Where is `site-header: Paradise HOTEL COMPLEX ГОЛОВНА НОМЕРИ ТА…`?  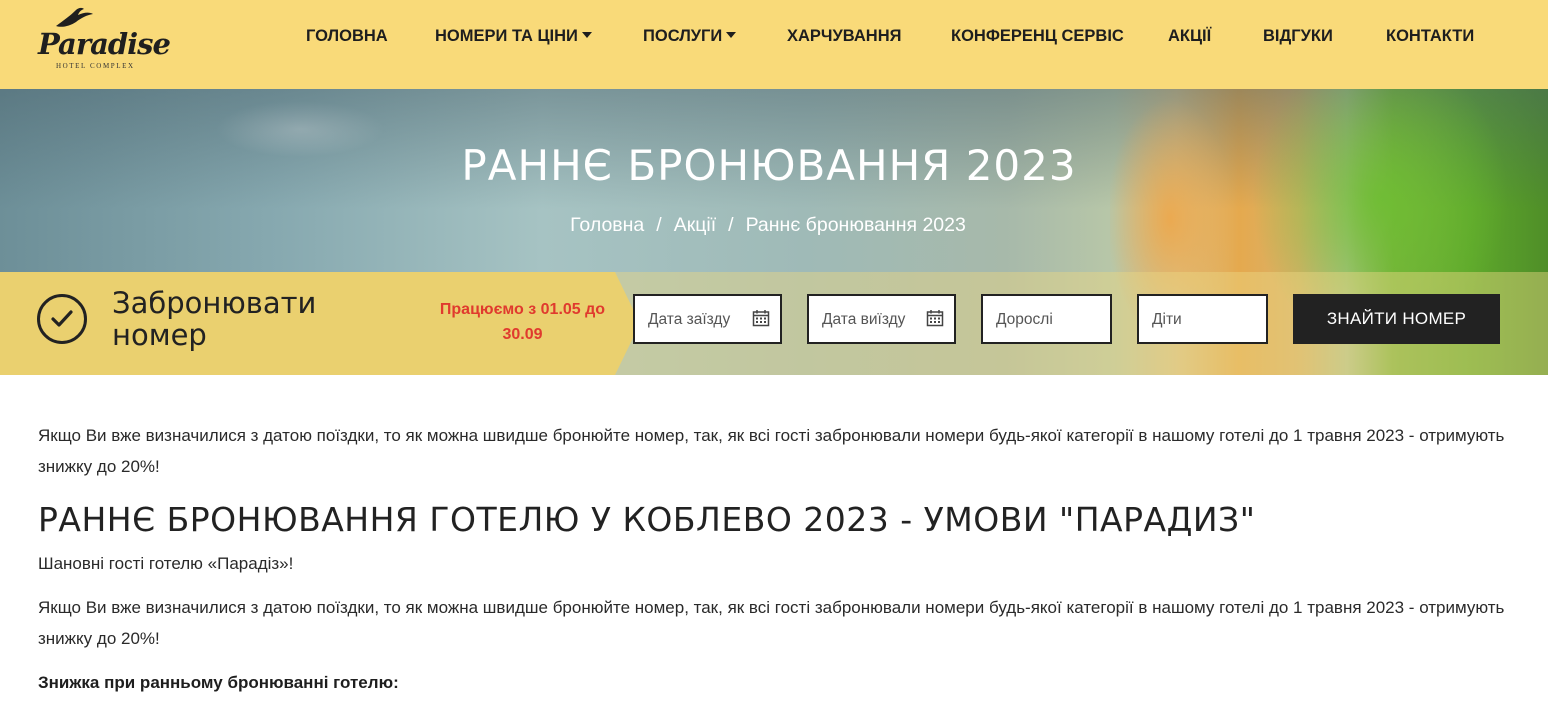
site-header: Paradise HOTEL COMPLEX ГОЛОВНА НОМЕРИ ТА… is located at coordinates (774, 44).